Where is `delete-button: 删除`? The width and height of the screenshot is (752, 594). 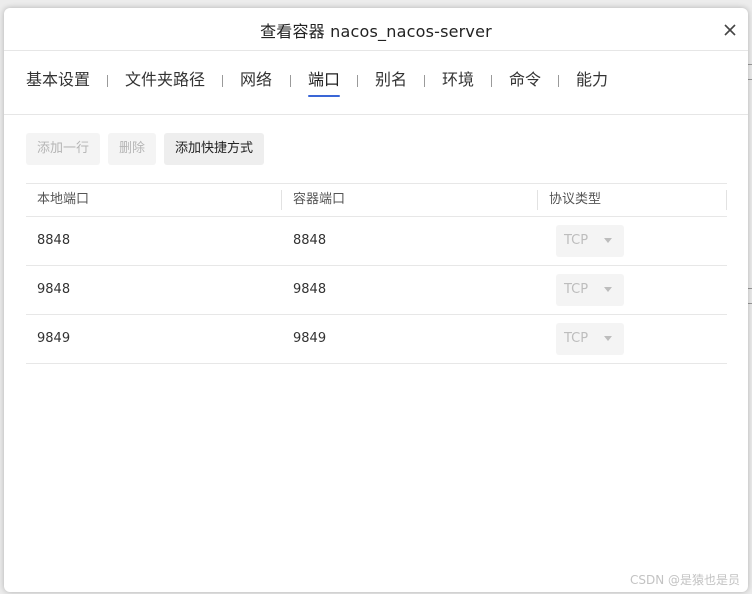
delete-button: 删除 is located at coordinates (132, 149).